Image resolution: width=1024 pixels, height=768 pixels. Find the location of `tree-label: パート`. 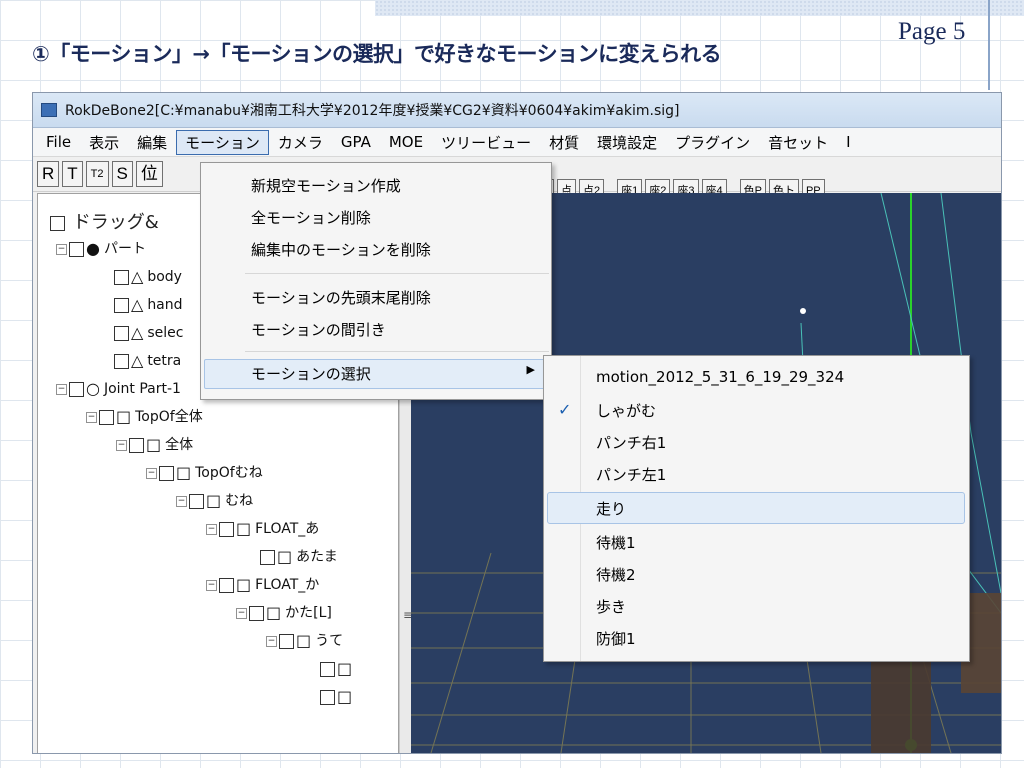

tree-label: パート is located at coordinates (124, 249).